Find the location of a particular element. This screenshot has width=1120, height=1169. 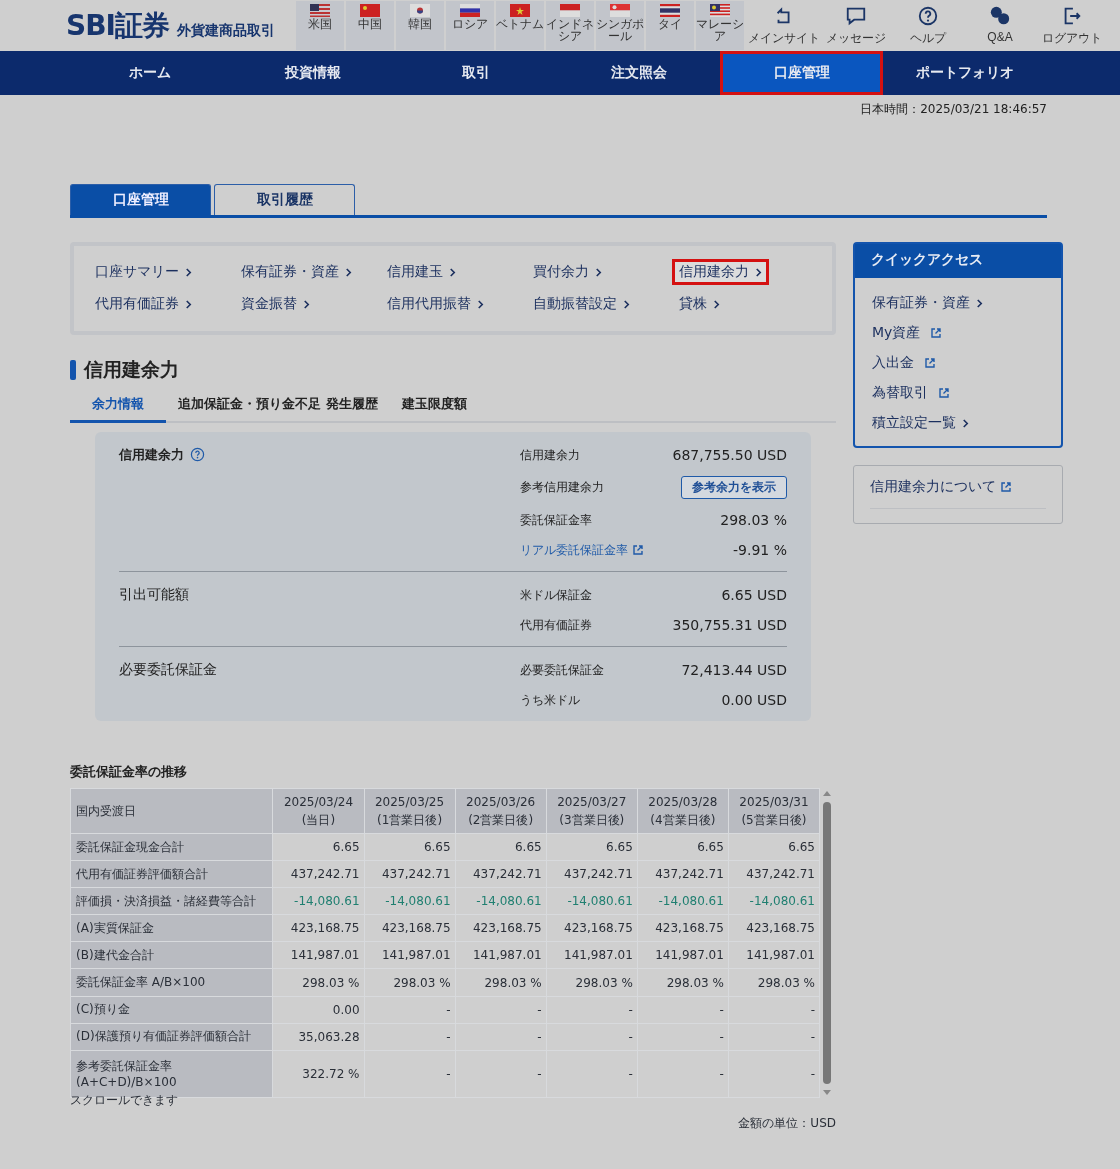

market-button: インドネシア is located at coordinates (570, 25).